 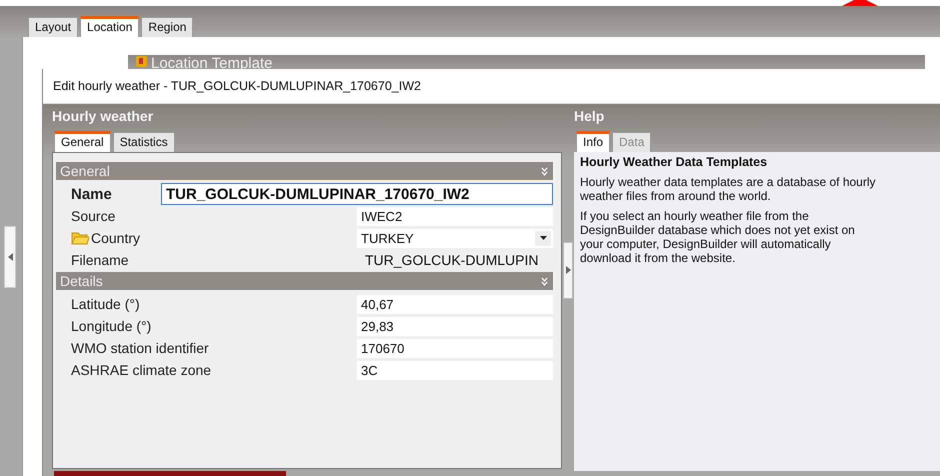 What do you see at coordinates (100, 260) in the screenshot?
I see `field-label: Filename` at bounding box center [100, 260].